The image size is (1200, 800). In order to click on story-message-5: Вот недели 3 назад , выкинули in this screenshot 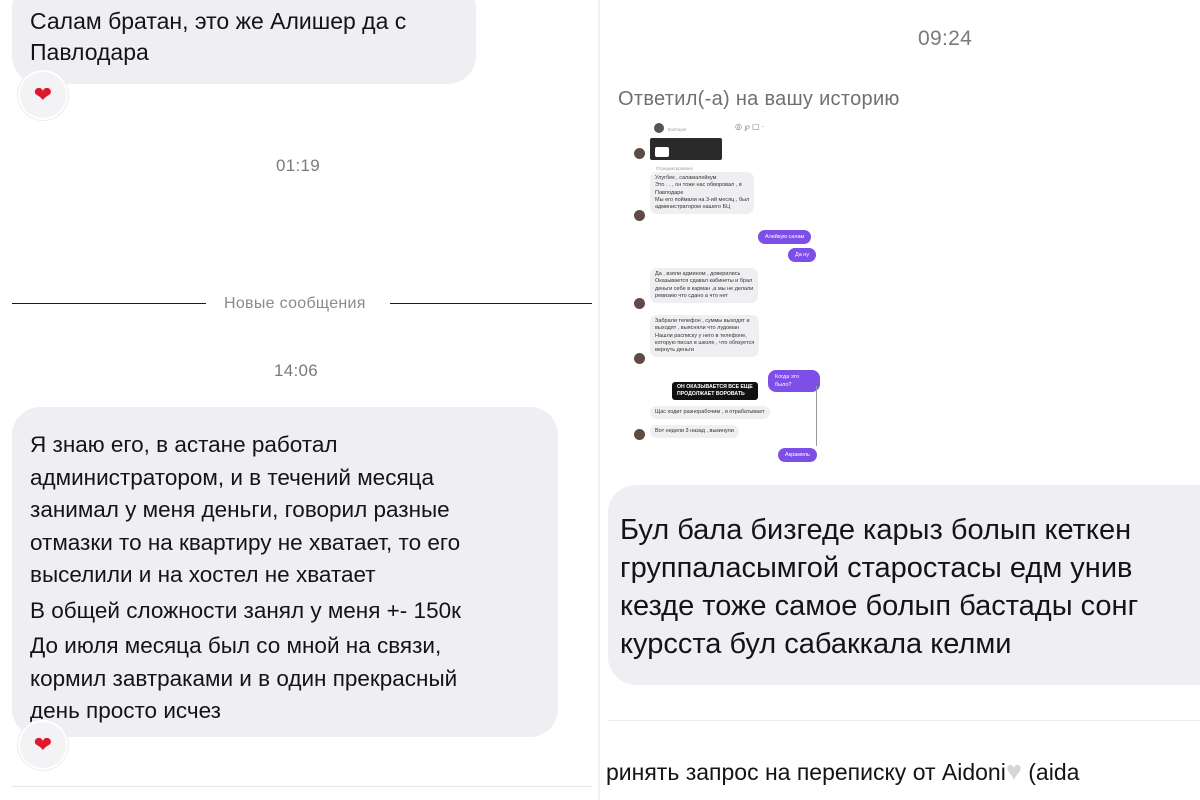, I will do `click(694, 432)`.